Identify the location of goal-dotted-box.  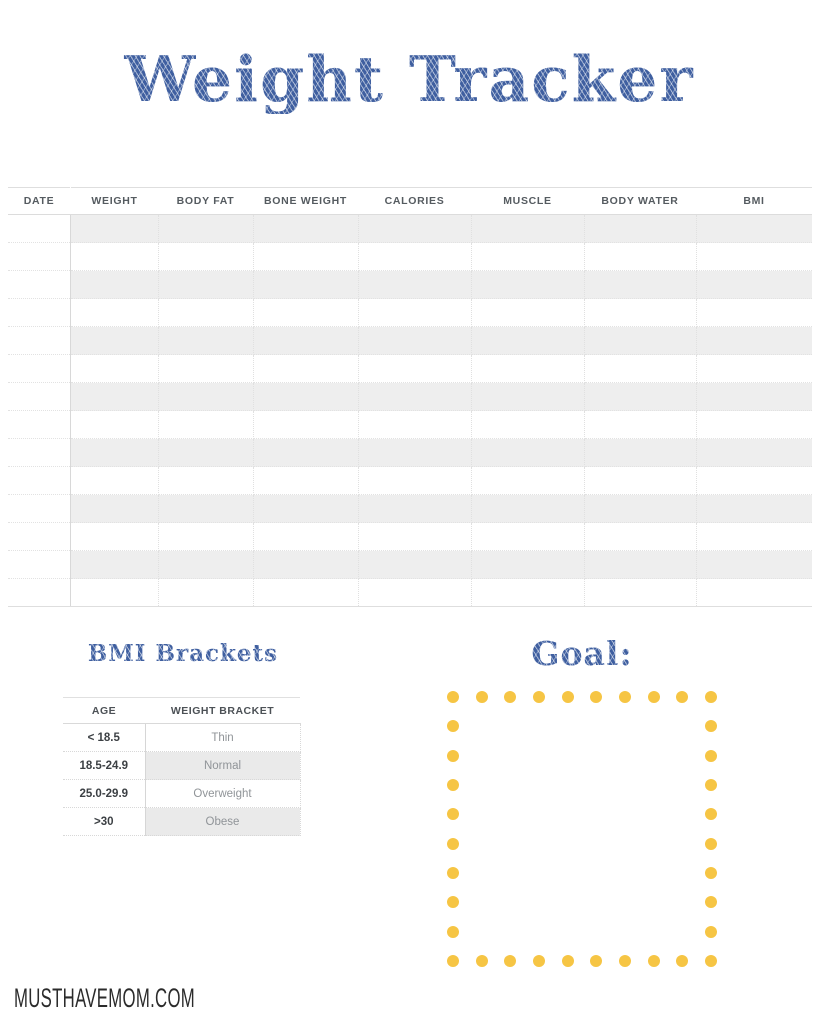
(582, 829).